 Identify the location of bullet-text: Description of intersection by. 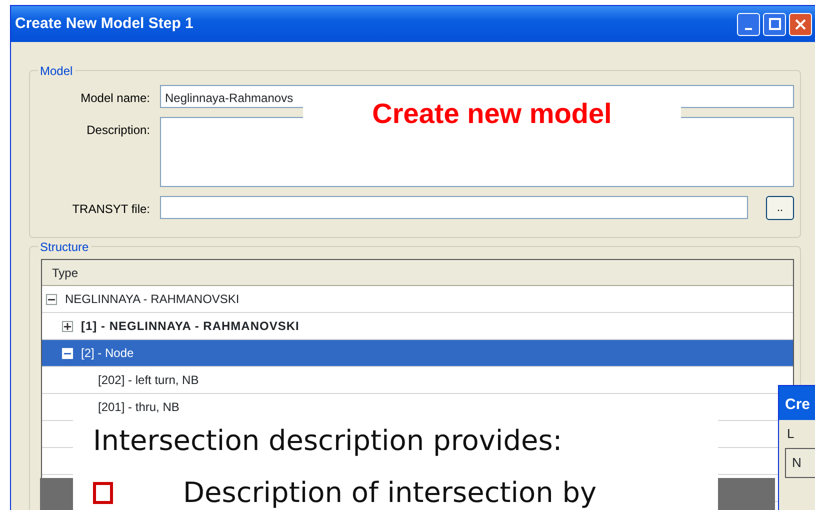
(390, 492).